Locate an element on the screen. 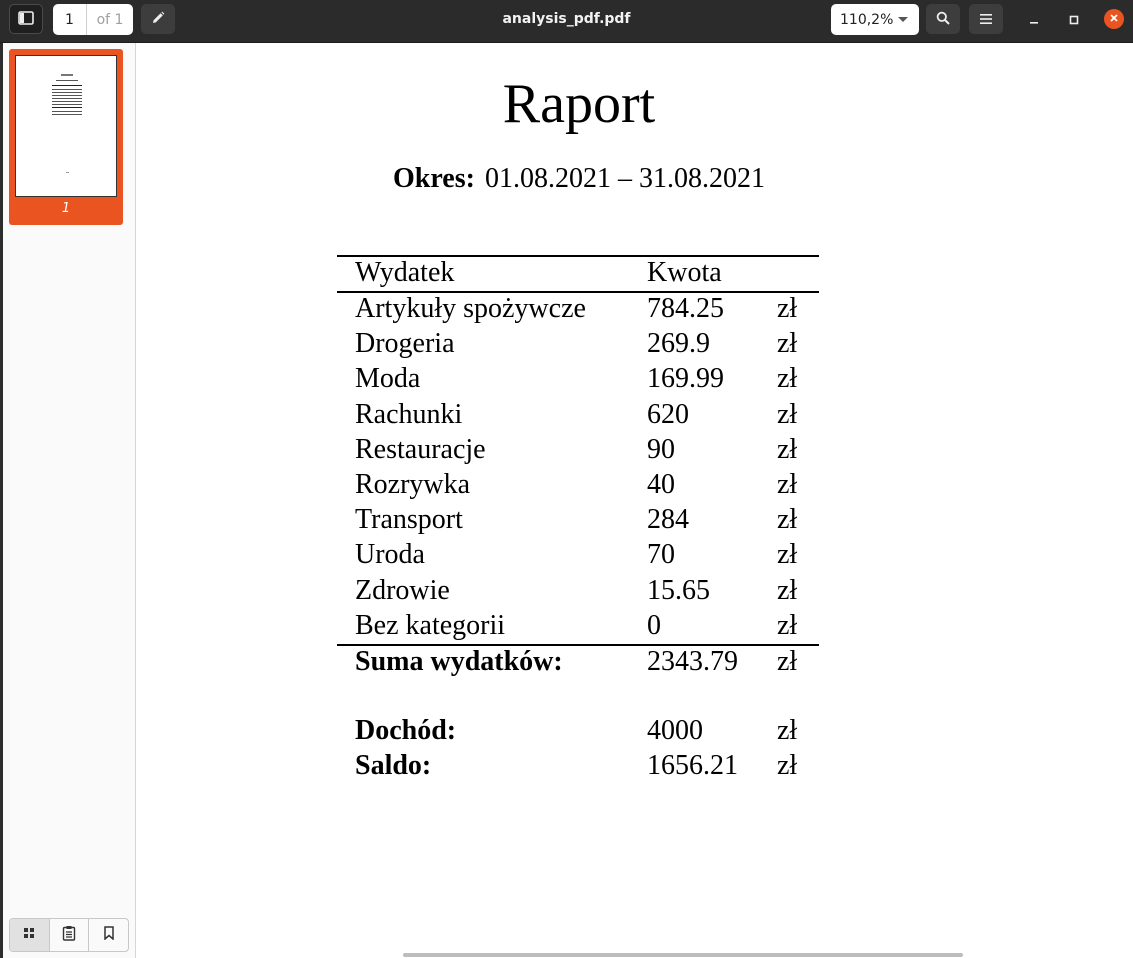  tab-bookmarks is located at coordinates (108, 935).